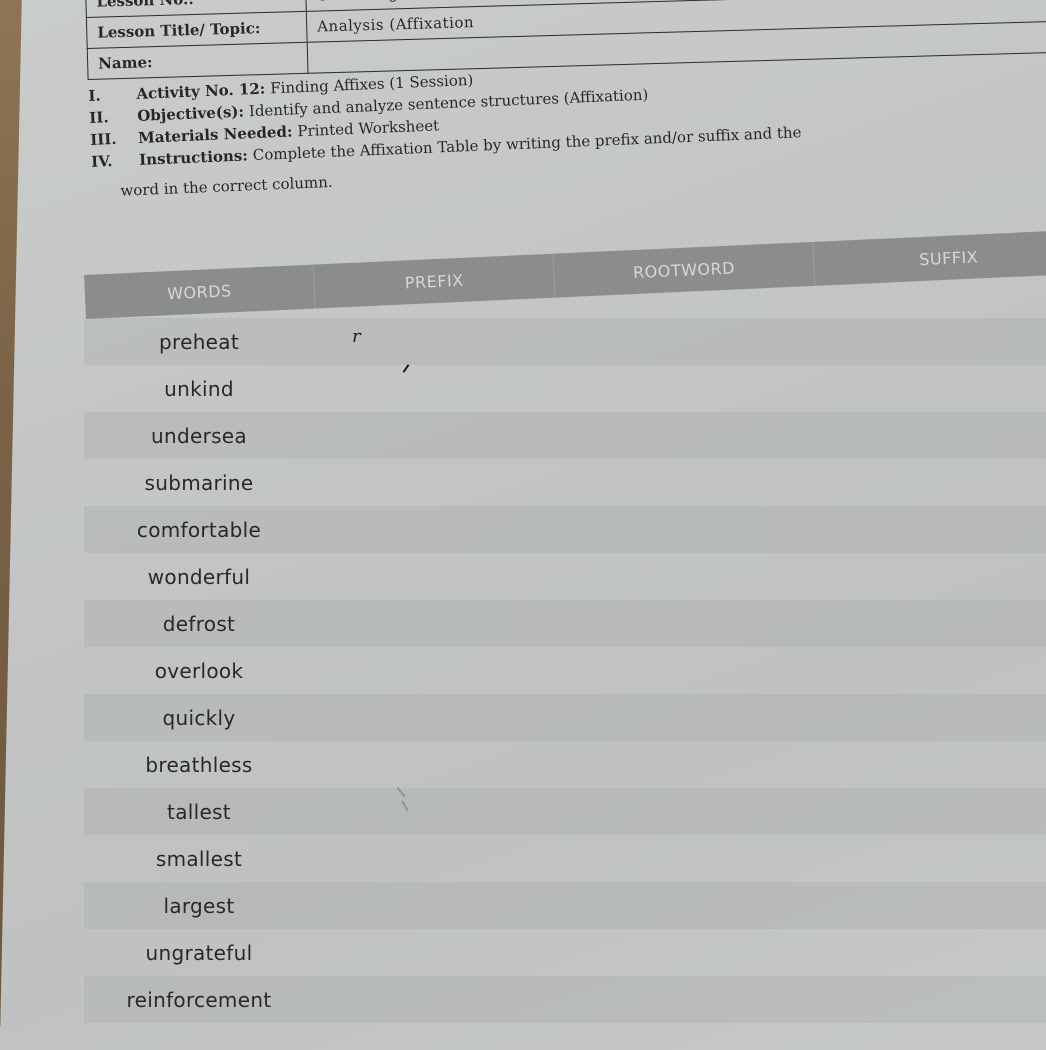 This screenshot has height=1050, width=1046. Describe the element at coordinates (199, 765) in the screenshot. I see `word-cell: breathless` at that location.